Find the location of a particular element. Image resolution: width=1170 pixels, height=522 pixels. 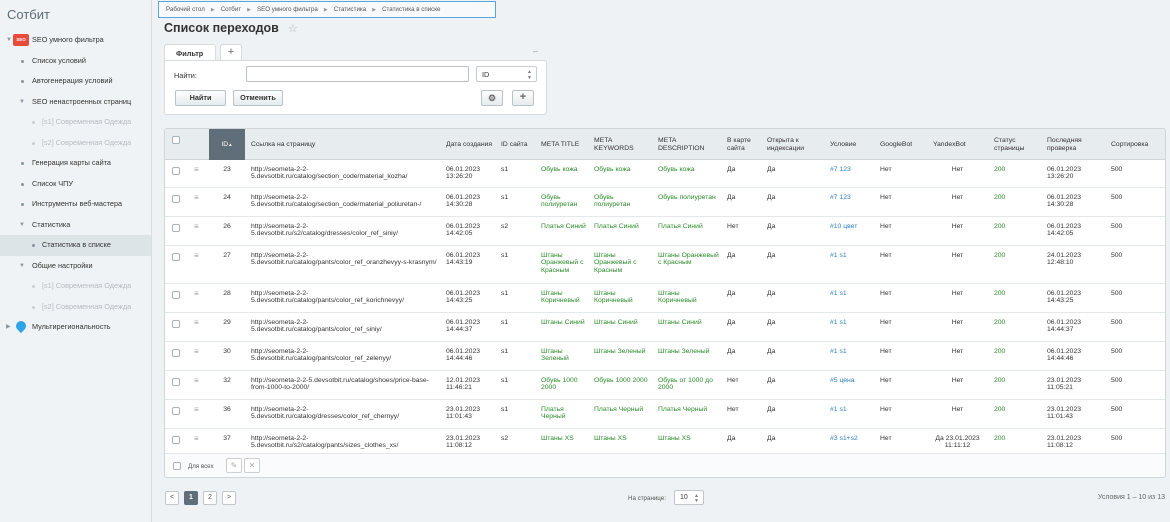

page-1-button: 1 is located at coordinates (191, 498).